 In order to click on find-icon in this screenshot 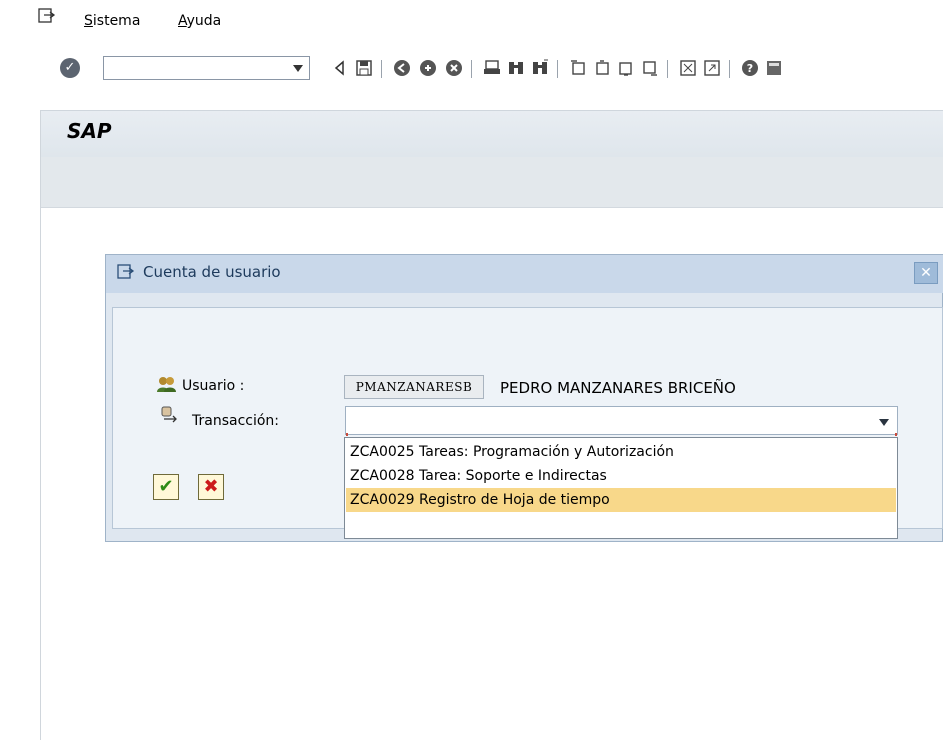, I will do `click(516, 68)`.